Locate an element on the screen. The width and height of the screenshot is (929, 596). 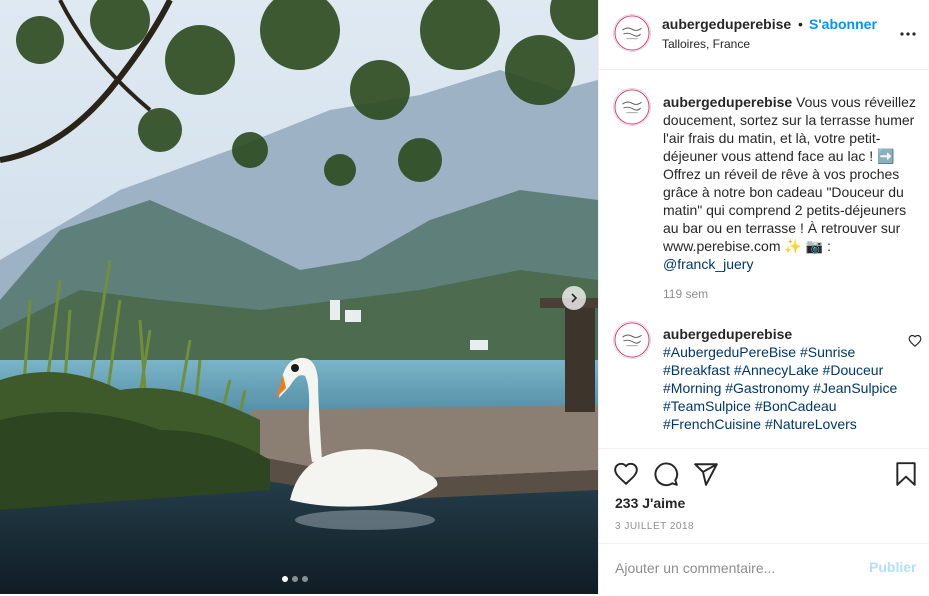
comment-username: aubergeduperebise is located at coordinates (781, 334).